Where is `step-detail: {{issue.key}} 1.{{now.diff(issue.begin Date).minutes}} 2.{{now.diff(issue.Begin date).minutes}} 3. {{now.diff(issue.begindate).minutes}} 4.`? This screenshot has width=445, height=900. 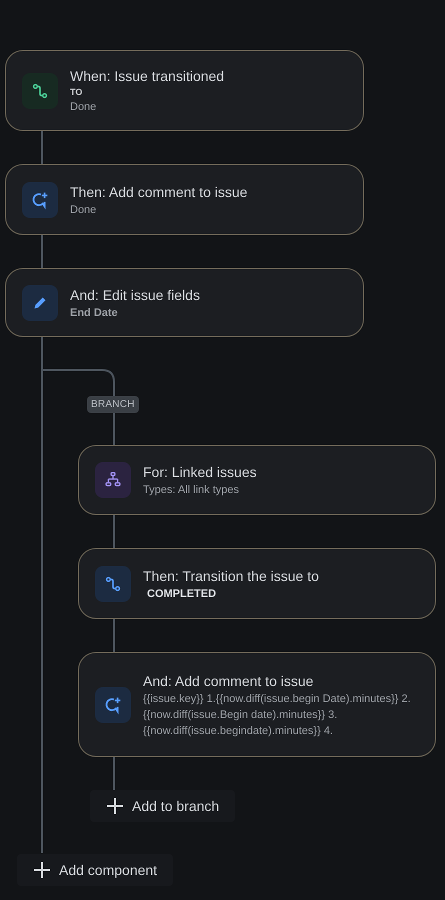 step-detail: {{issue.key}} 1.{{now.diff(issue.begin Date).minutes}} 2.{{now.diff(issue.Begin date).minutes}} 3. {{now.diff(issue.begindate).minutes}} 4. is located at coordinates (277, 715).